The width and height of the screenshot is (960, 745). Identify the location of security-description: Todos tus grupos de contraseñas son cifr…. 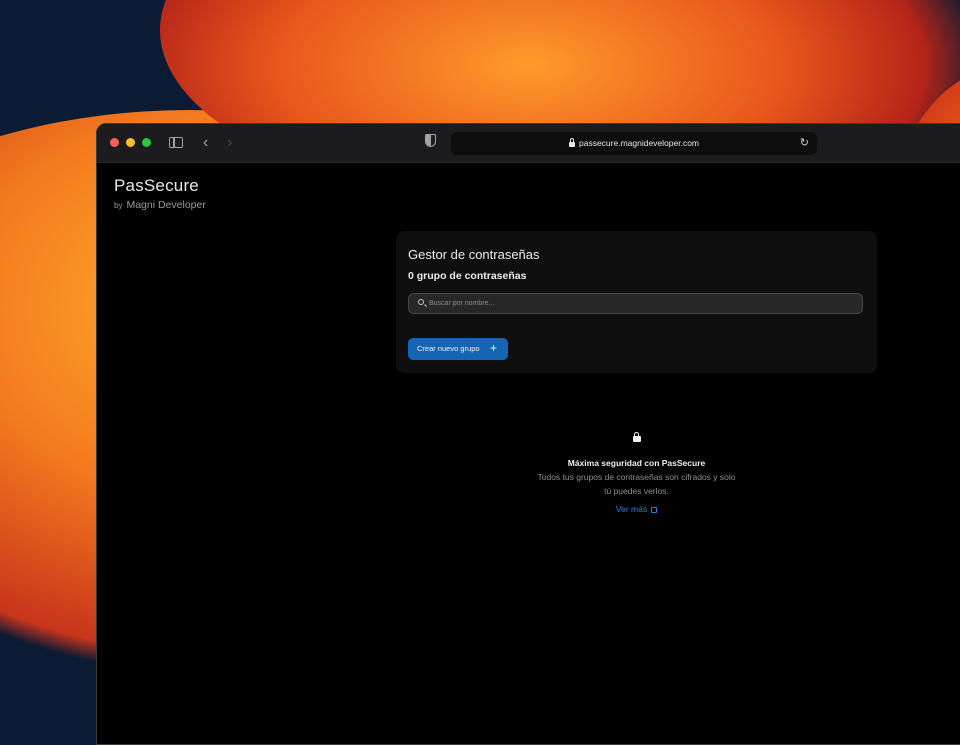
(636, 484).